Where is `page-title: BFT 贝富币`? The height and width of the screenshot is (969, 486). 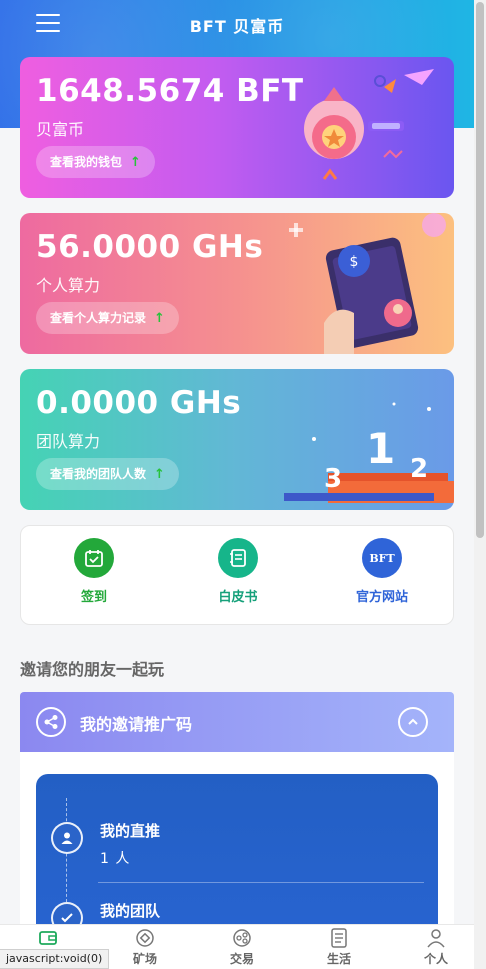 page-title: BFT 贝富币 is located at coordinates (237, 26).